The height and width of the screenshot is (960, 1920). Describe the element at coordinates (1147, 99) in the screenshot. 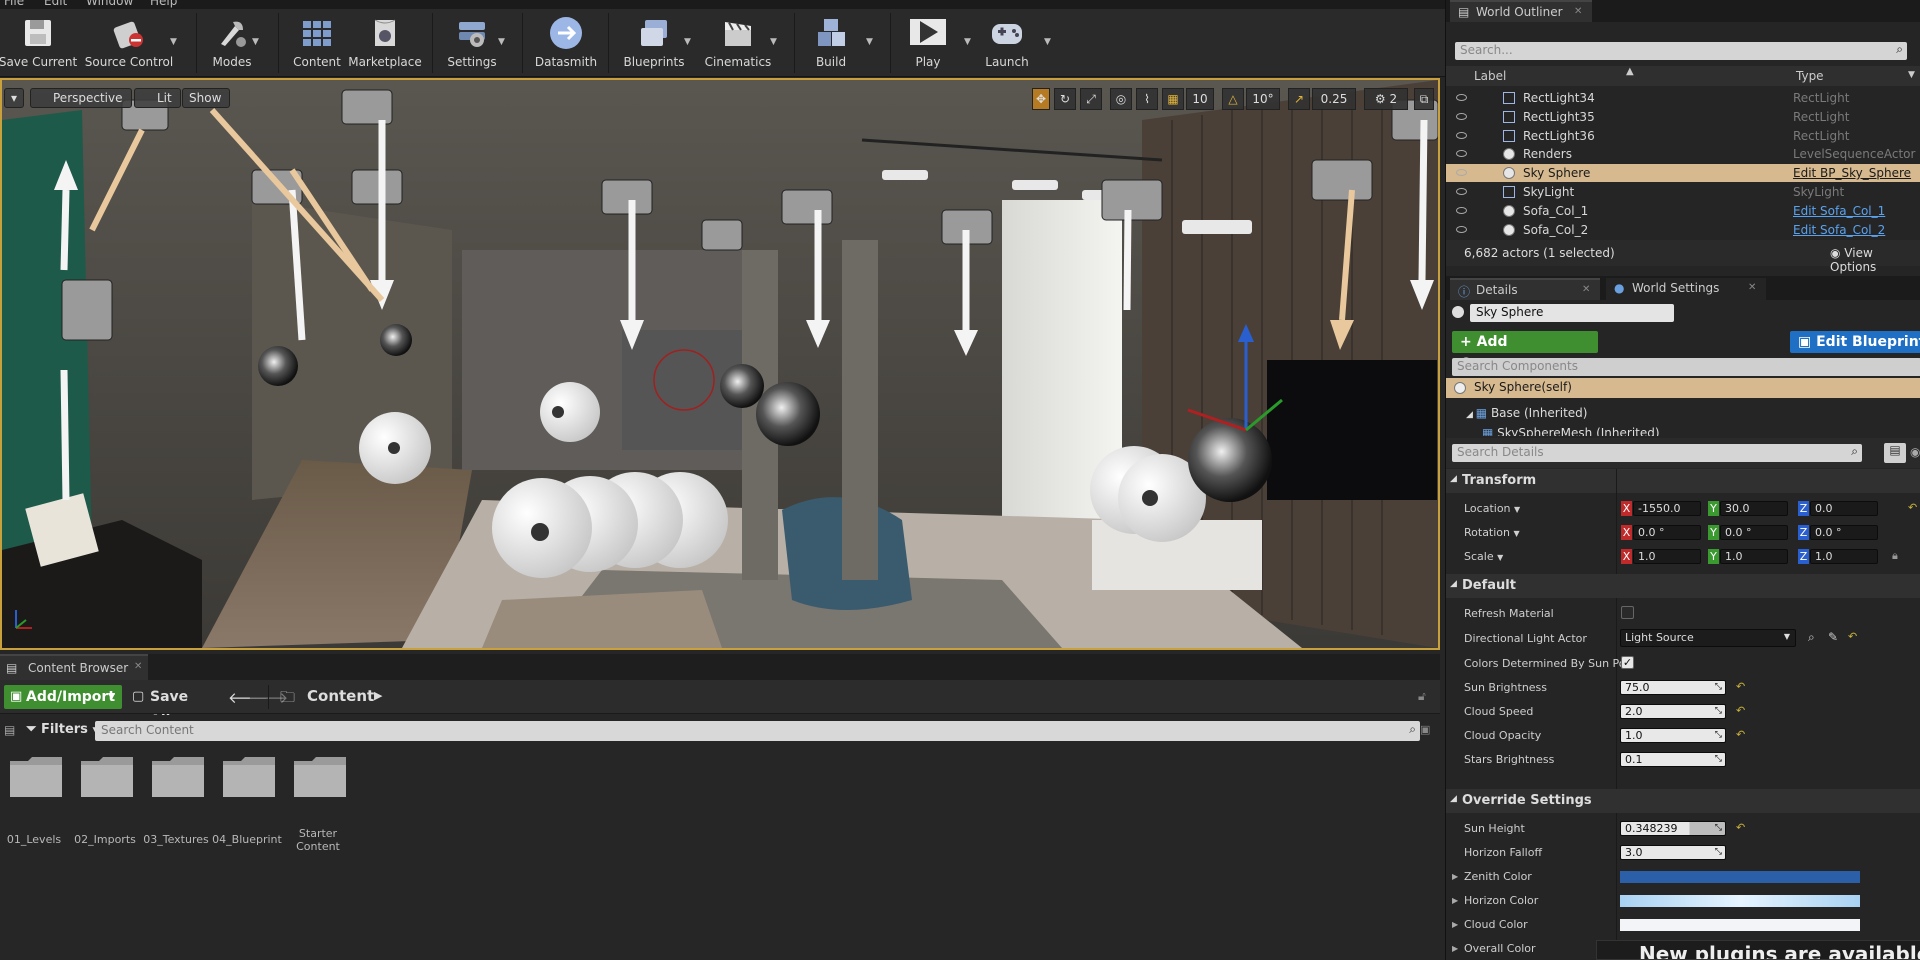

I see `surface-snap-icon: ⌇` at that location.